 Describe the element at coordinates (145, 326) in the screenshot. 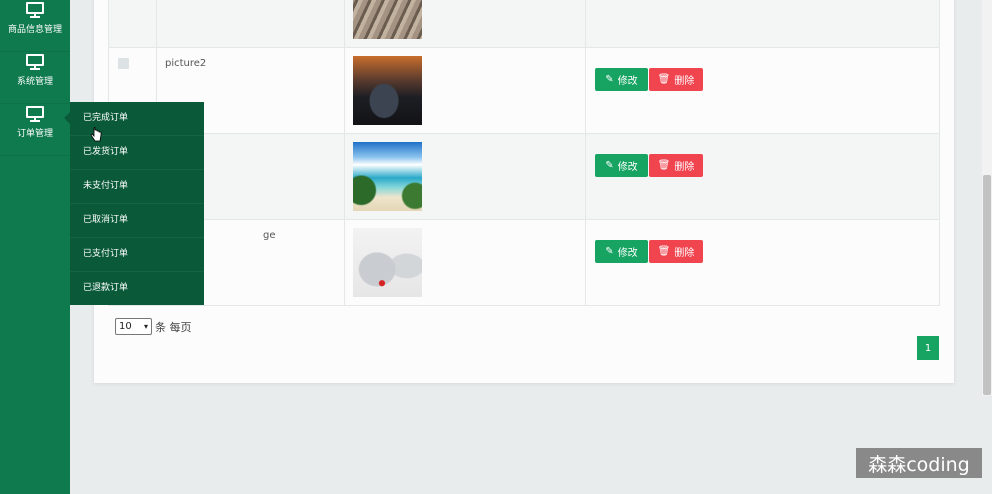

I see `chevron-down-icon: ▾` at that location.